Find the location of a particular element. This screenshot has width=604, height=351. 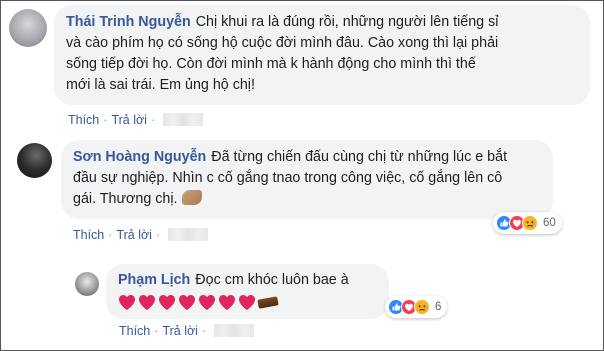

reaction-summary: 6 is located at coordinates (416, 307).